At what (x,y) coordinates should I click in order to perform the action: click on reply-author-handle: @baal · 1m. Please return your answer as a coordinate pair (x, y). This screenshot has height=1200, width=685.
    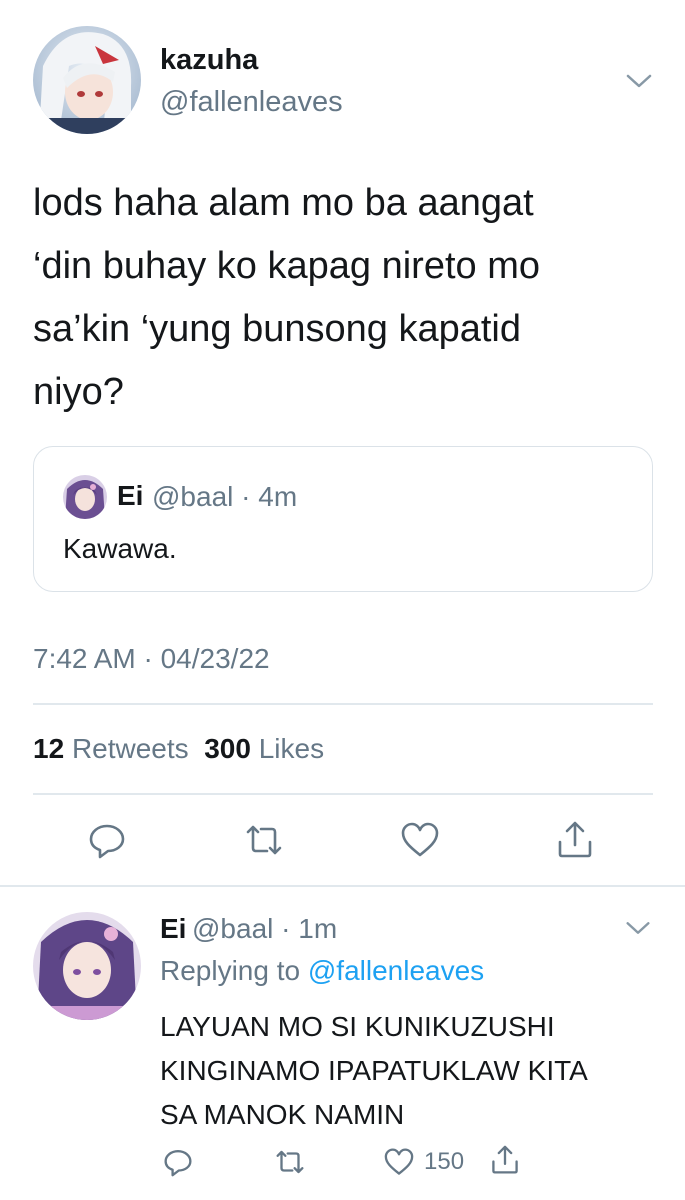
    Looking at the image, I should click on (264, 929).